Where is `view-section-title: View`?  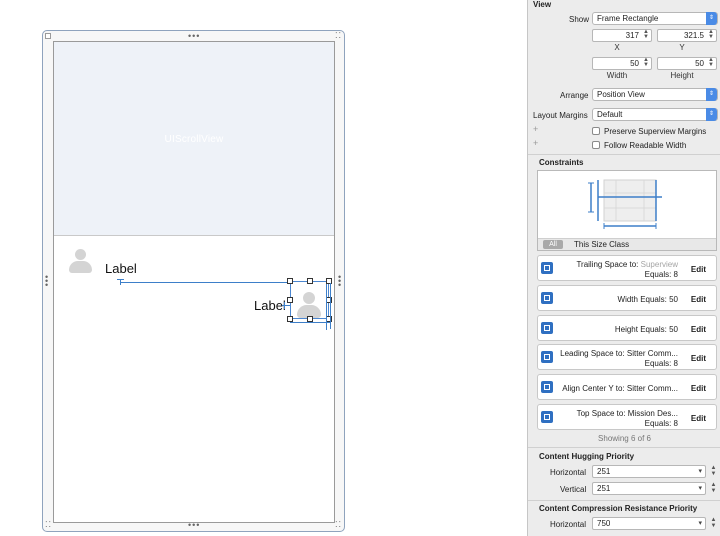 view-section-title: View is located at coordinates (542, 4).